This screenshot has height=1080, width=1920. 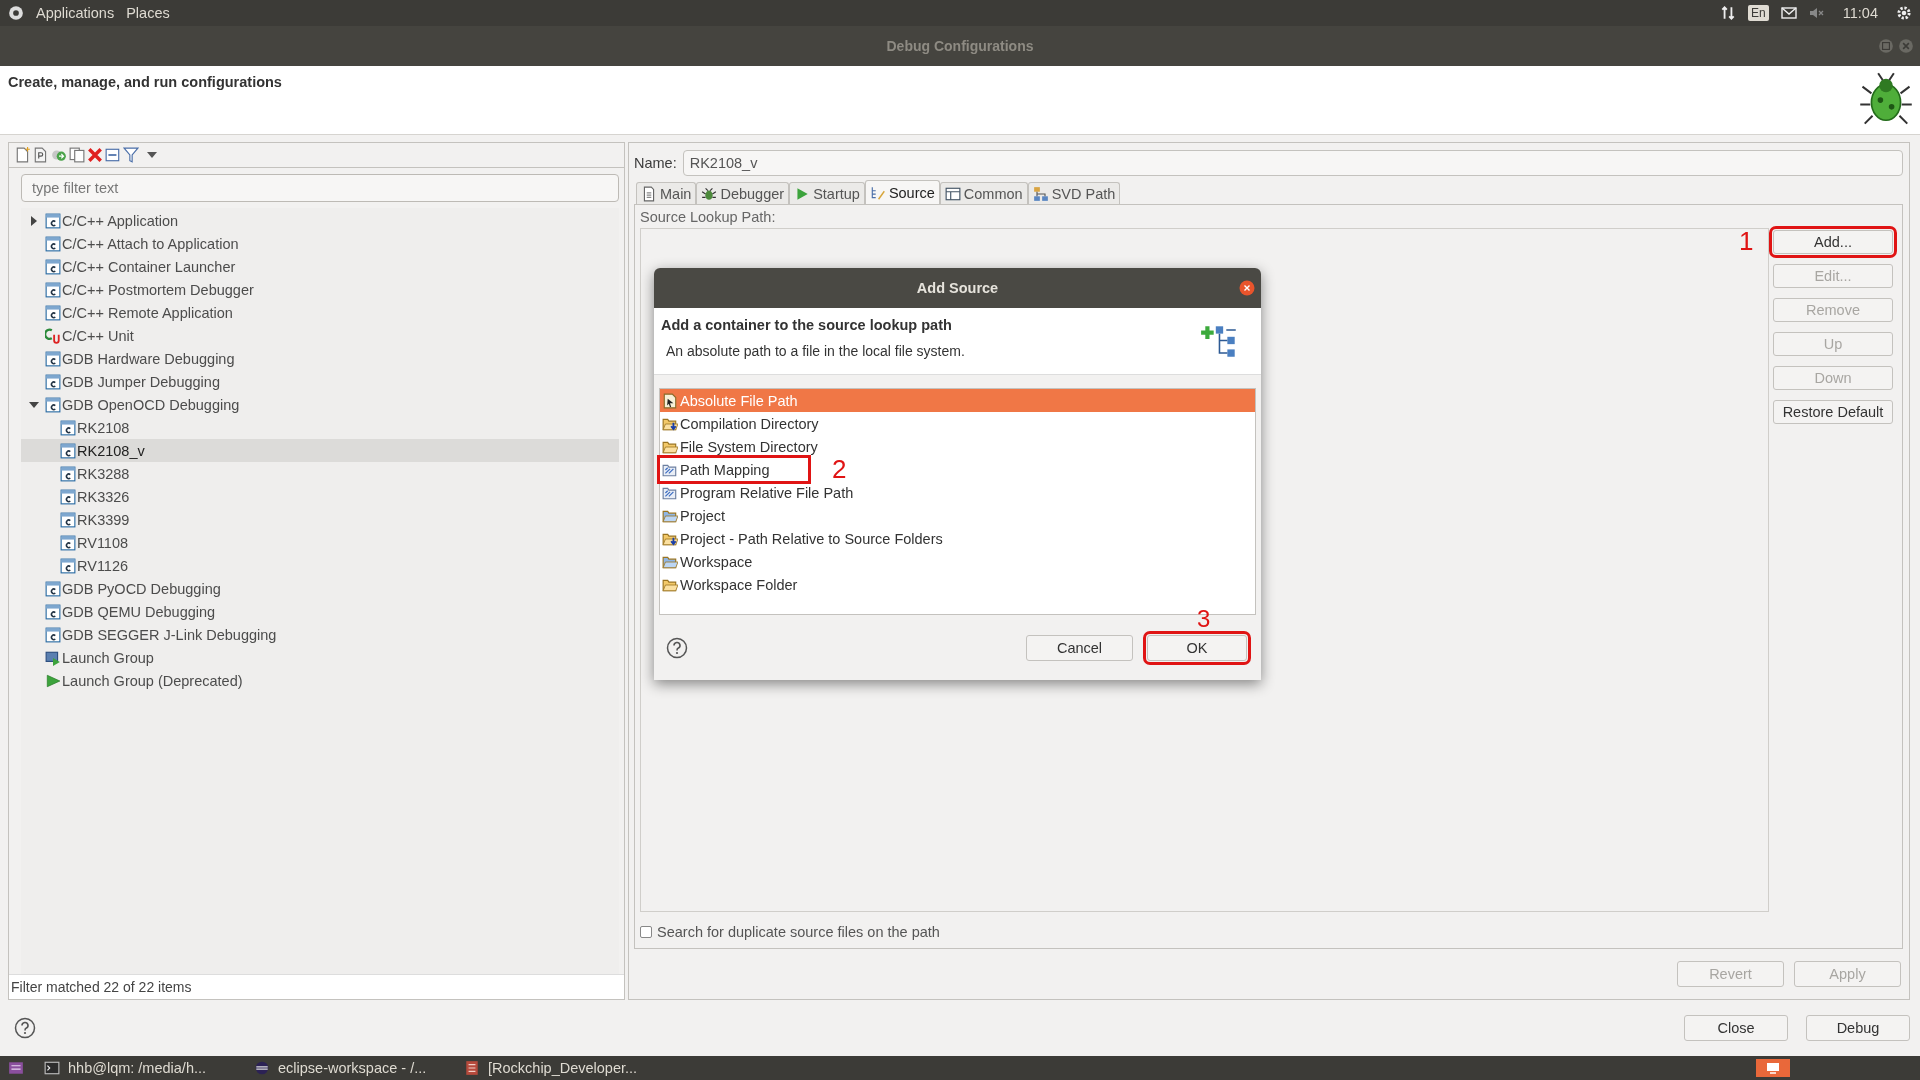 I want to click on annotation-number: 1, so click(x=1746, y=241).